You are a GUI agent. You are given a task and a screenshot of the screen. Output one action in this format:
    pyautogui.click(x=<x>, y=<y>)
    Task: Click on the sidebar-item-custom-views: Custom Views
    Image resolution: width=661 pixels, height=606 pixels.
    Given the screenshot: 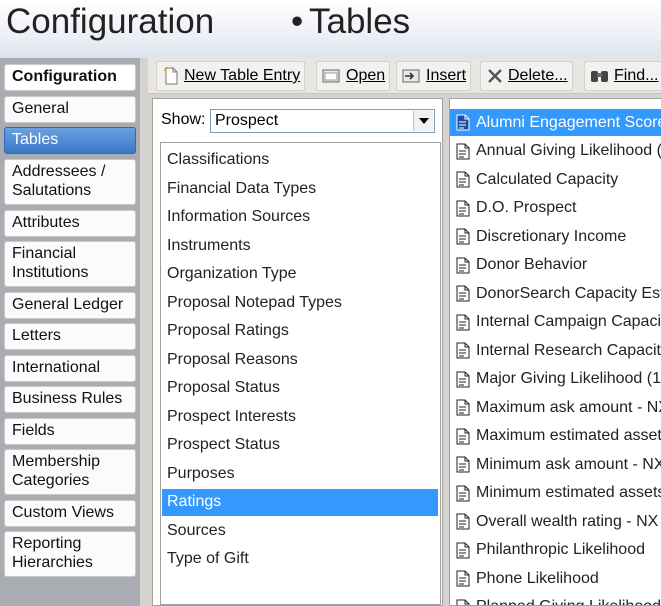 What is the action you would take?
    pyautogui.click(x=70, y=513)
    